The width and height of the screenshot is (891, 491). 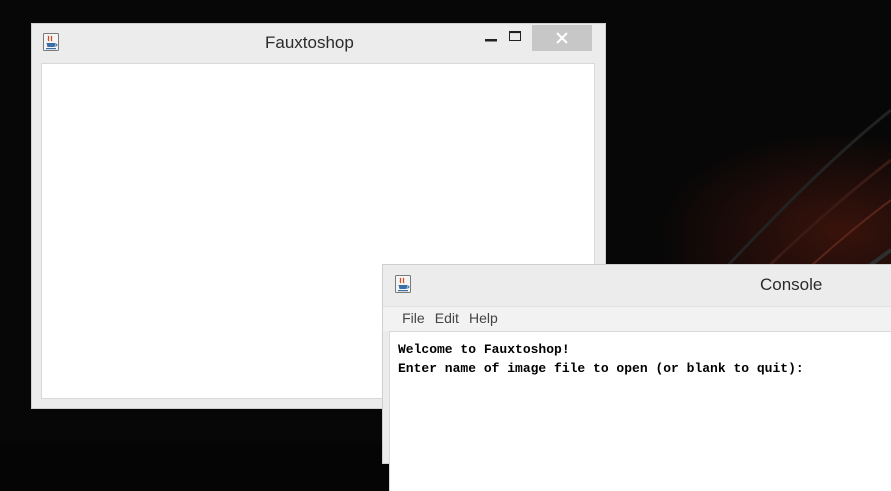 I want to click on maximize-button, so click(x=515, y=38).